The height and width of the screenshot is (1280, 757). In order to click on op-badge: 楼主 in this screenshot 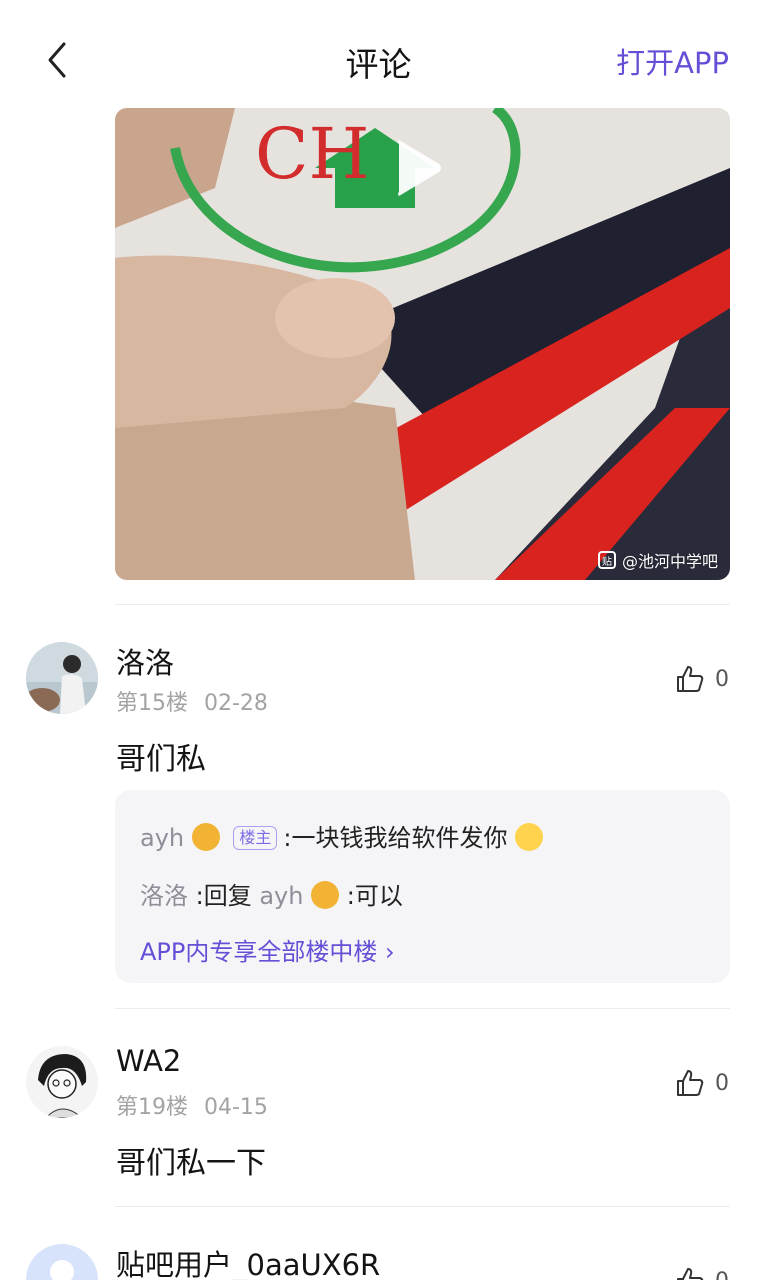, I will do `click(255, 838)`.